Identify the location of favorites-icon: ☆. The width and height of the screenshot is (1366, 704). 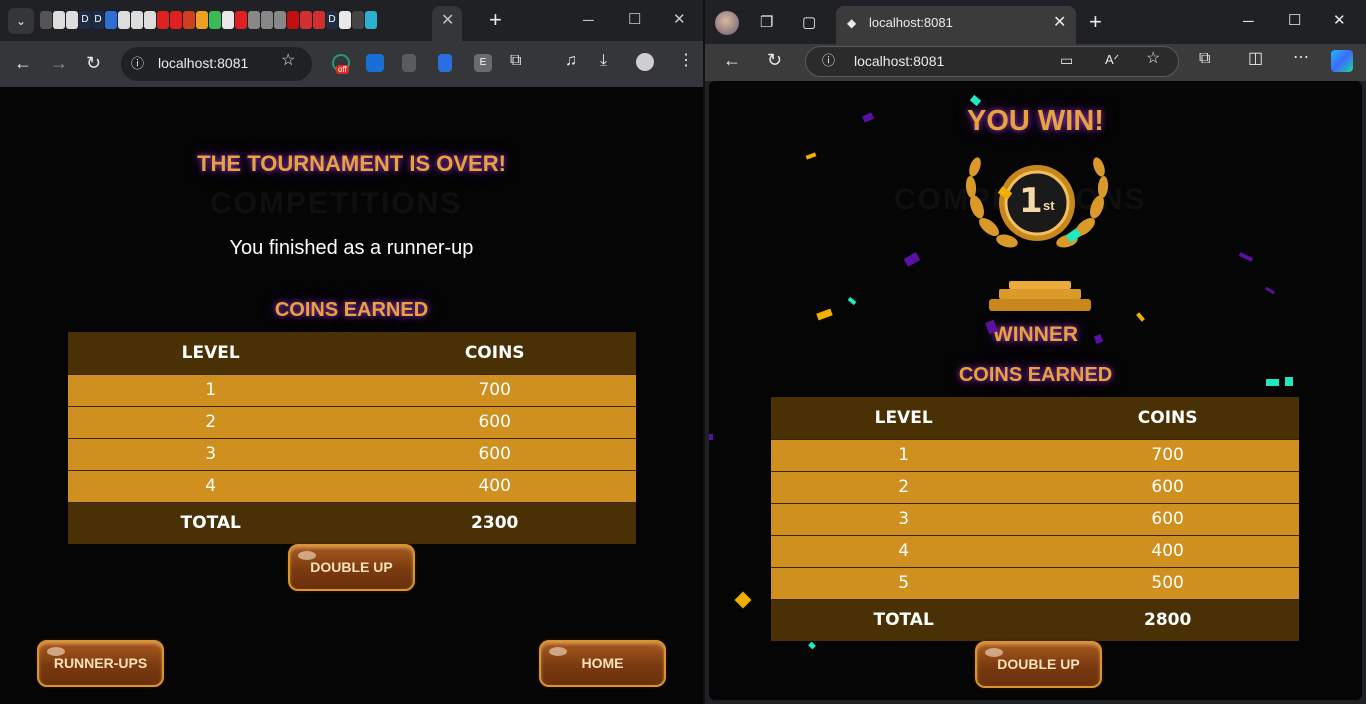
(1153, 59).